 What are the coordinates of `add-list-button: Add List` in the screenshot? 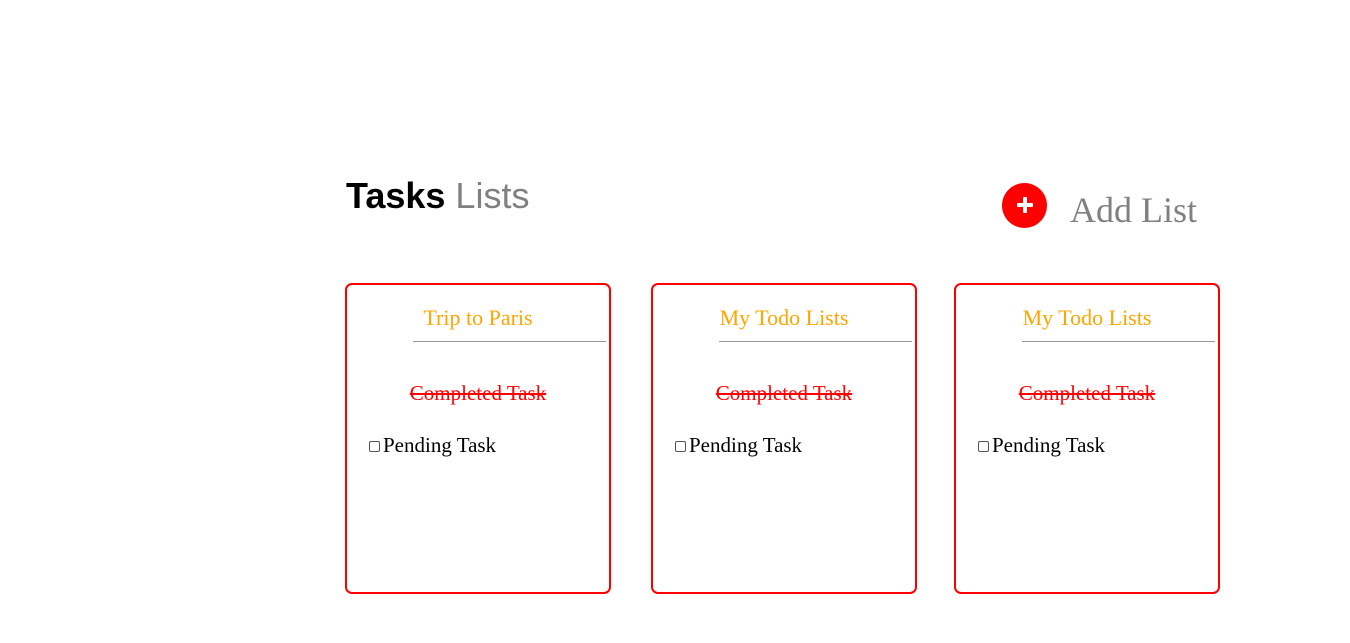 It's located at (1099, 205).